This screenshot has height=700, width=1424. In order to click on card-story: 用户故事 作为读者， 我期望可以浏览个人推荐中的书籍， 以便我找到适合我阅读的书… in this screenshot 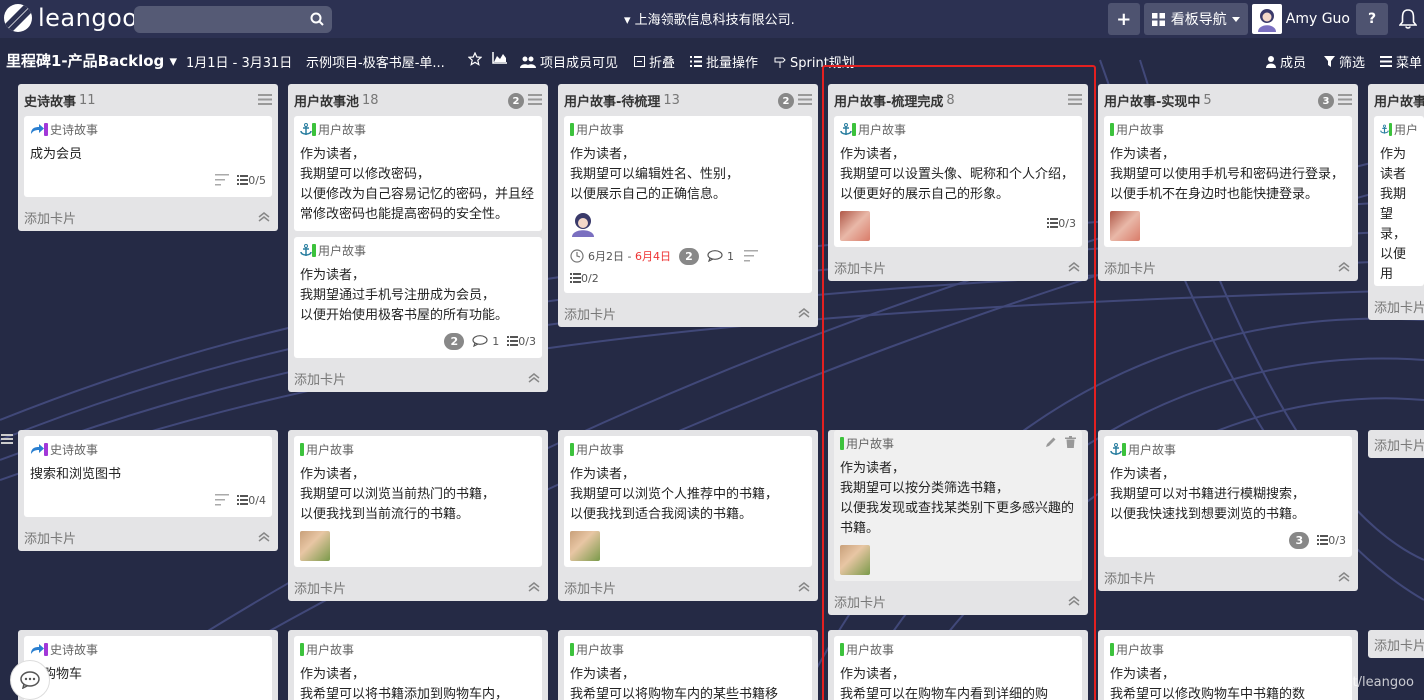, I will do `click(688, 501)`.